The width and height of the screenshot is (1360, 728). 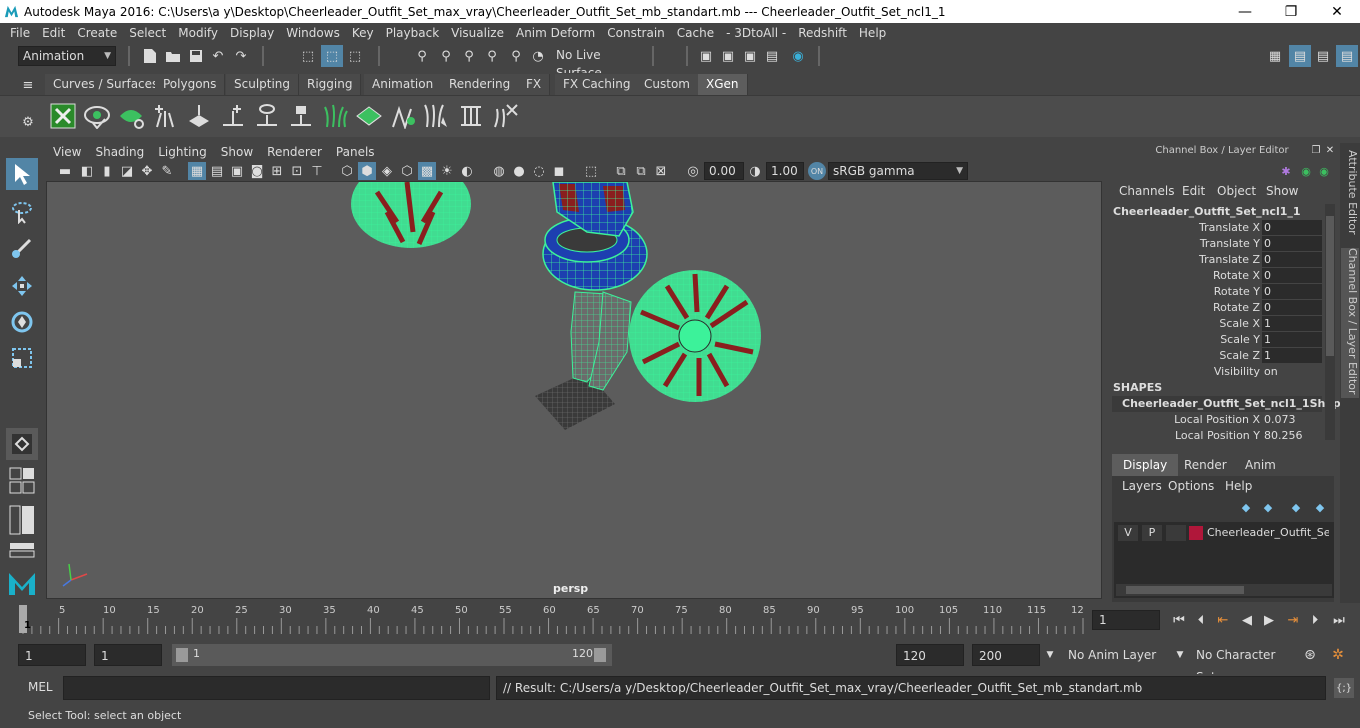 What do you see at coordinates (22, 481) in the screenshot?
I see `four-view-layout-icon` at bounding box center [22, 481].